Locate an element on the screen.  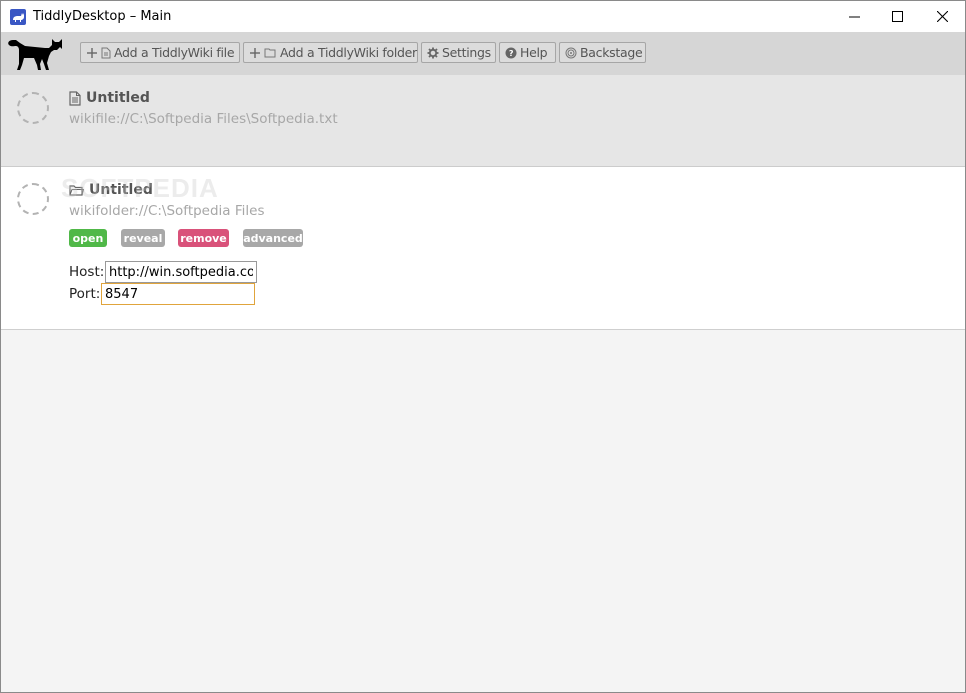
backstage-button: Backstage is located at coordinates (602, 52).